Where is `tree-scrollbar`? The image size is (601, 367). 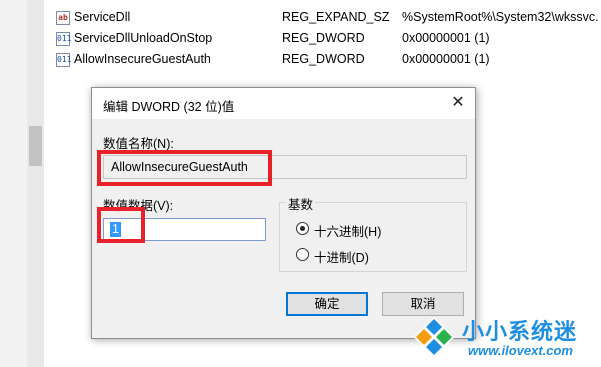 tree-scrollbar is located at coordinates (35, 183).